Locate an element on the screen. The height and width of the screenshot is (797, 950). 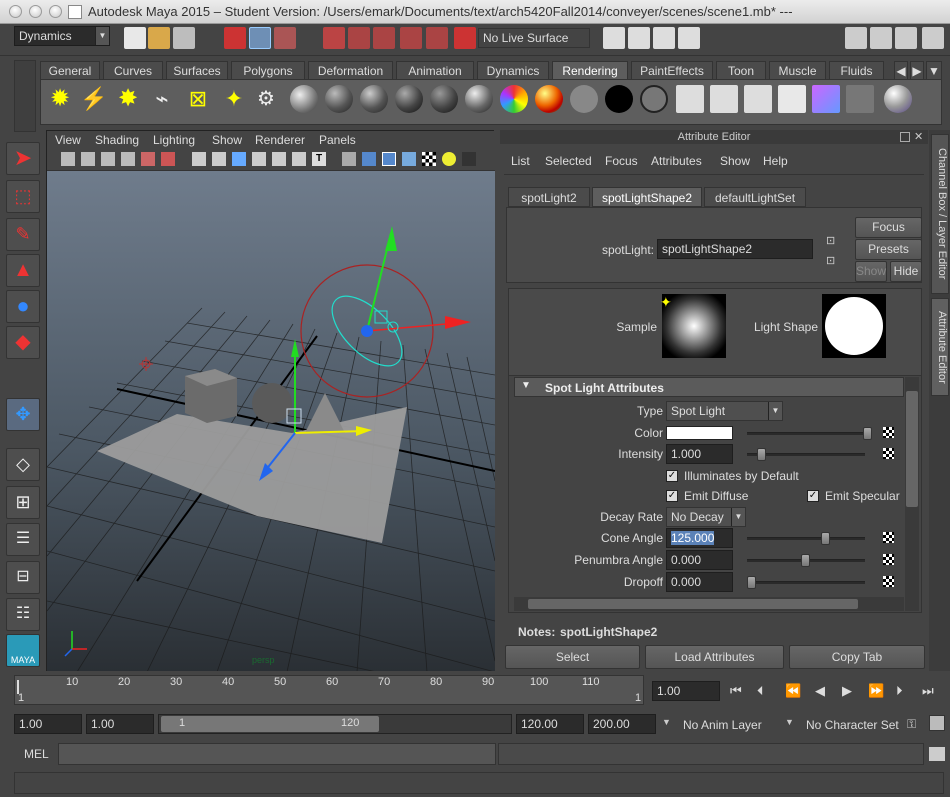
key-icon: ⚿ is located at coordinates (911, 724).